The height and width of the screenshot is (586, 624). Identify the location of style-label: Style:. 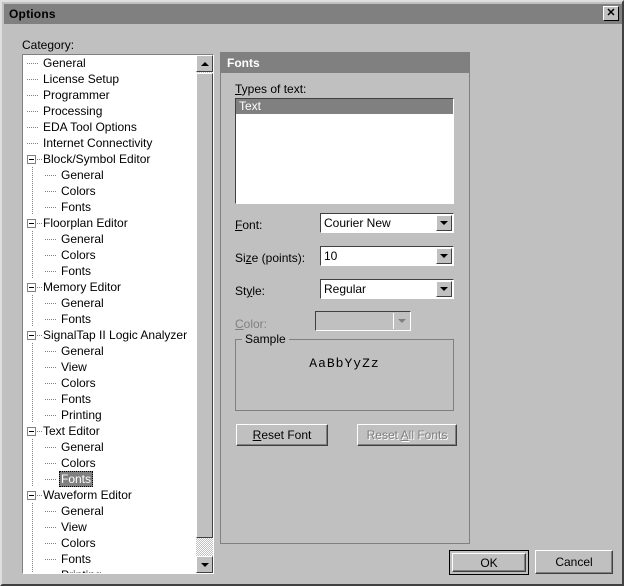
(250, 291).